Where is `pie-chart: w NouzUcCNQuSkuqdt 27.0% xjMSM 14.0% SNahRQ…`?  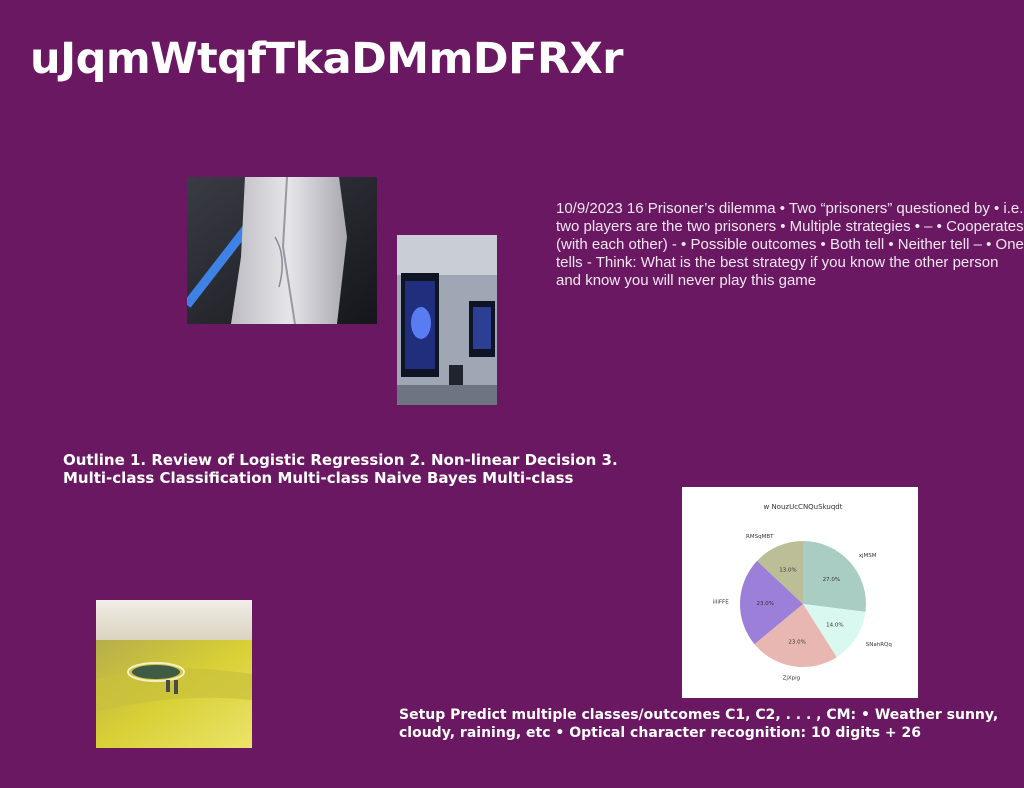
pie-chart: w NouzUcCNQuSkuqdt 27.0% xjMSM 14.0% SNahRQ… is located at coordinates (800, 592).